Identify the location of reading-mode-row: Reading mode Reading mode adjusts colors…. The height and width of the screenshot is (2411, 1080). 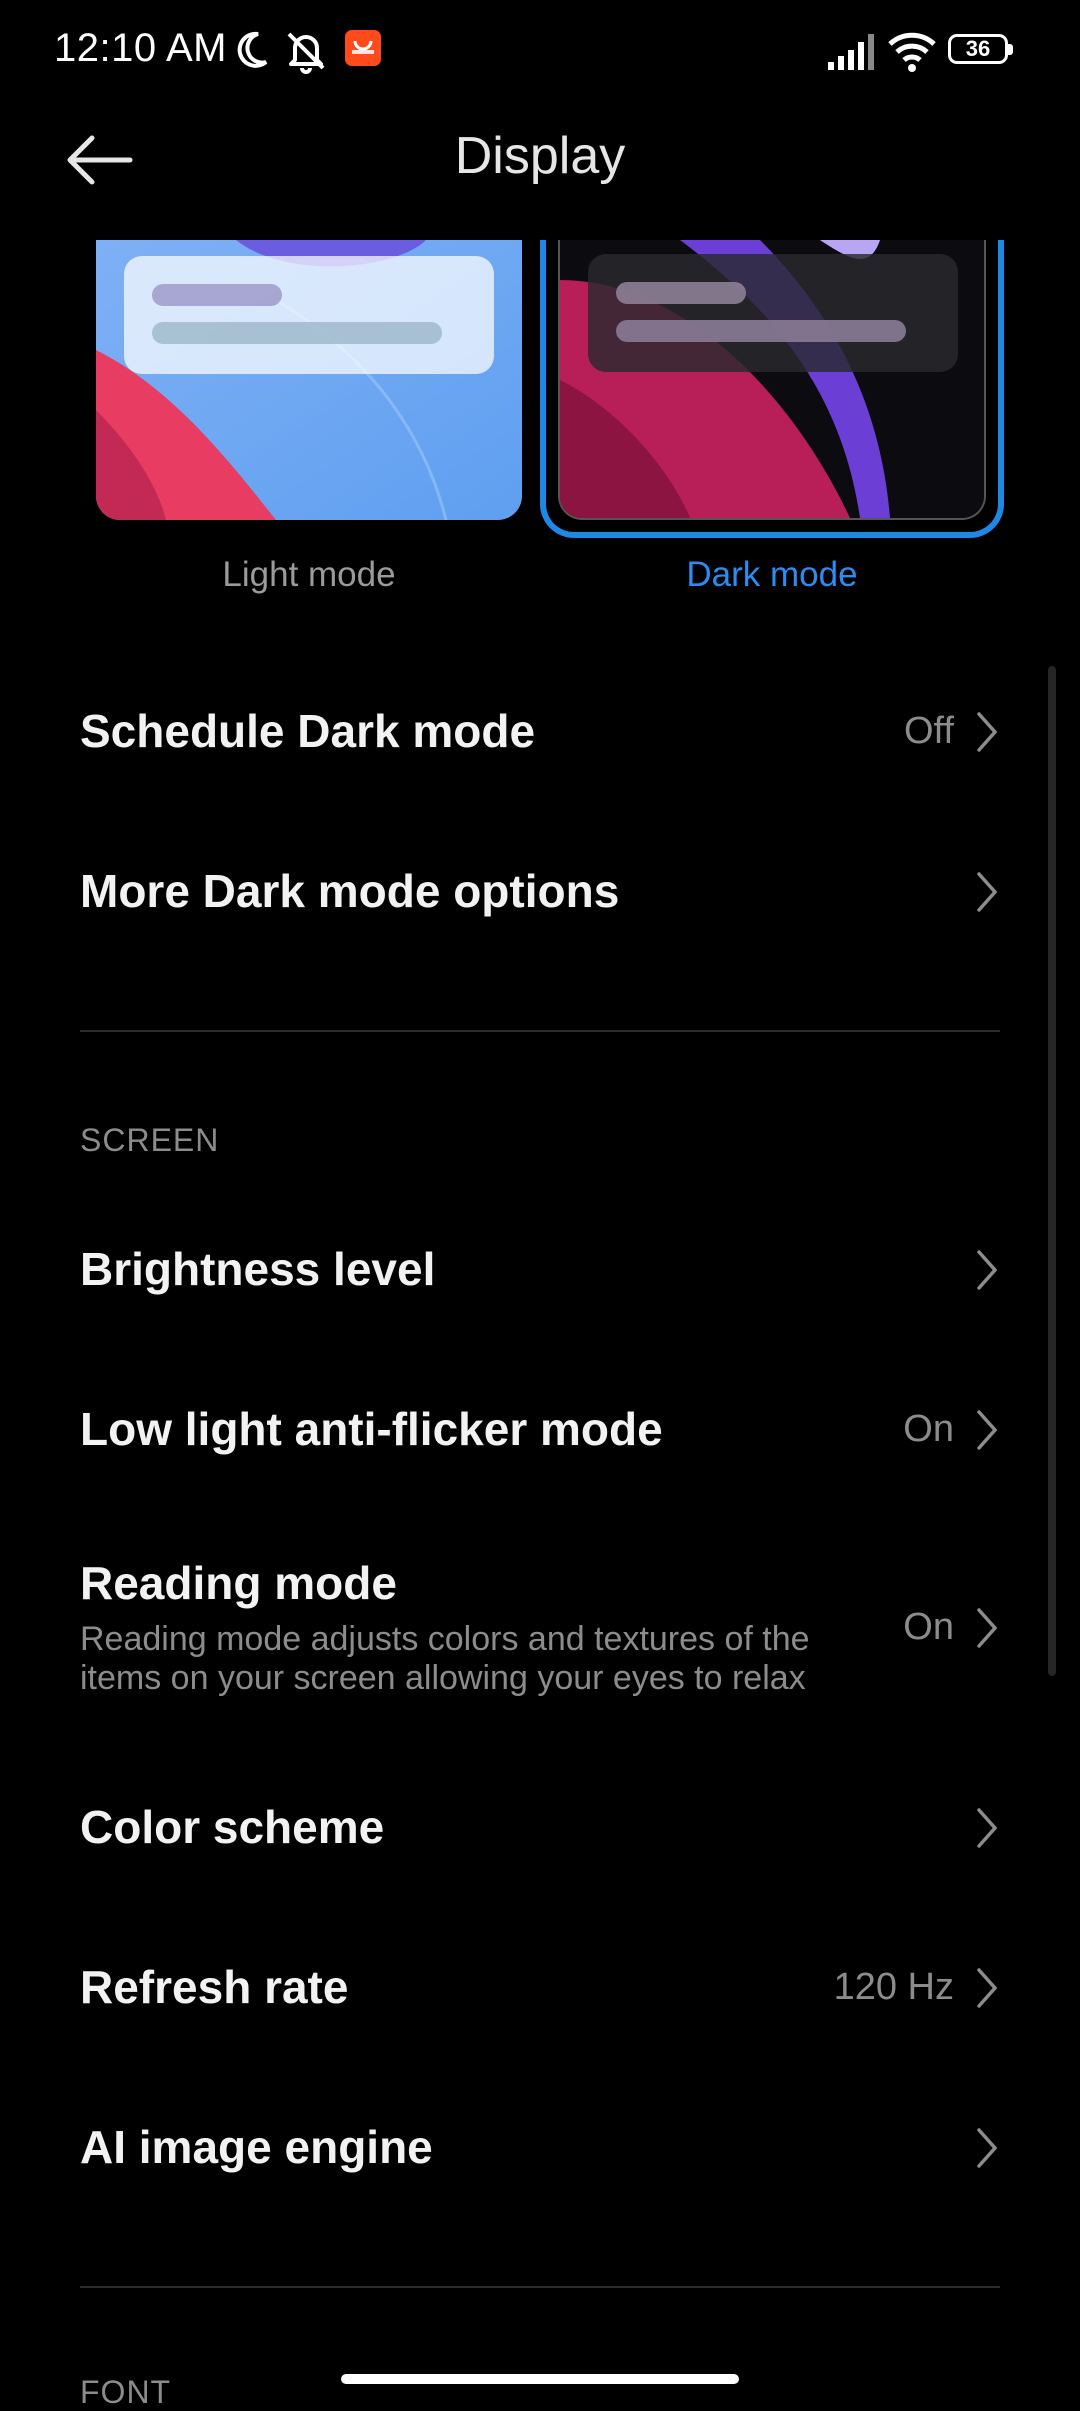
(540, 1631).